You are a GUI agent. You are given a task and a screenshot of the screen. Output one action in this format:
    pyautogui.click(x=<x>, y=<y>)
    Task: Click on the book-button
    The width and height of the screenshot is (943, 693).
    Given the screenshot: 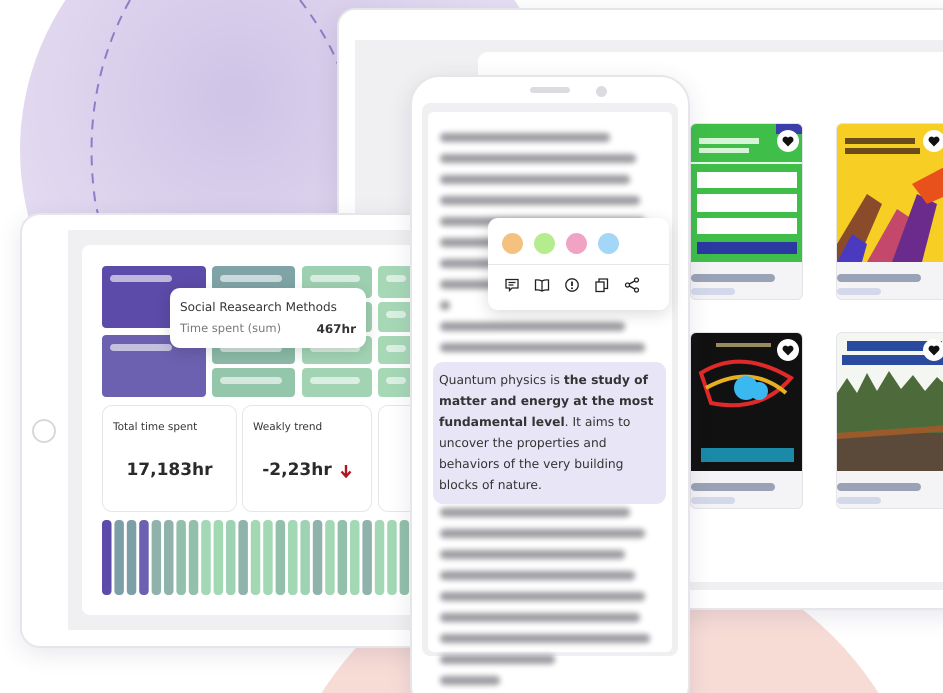 What is the action you would take?
    pyautogui.click(x=542, y=285)
    